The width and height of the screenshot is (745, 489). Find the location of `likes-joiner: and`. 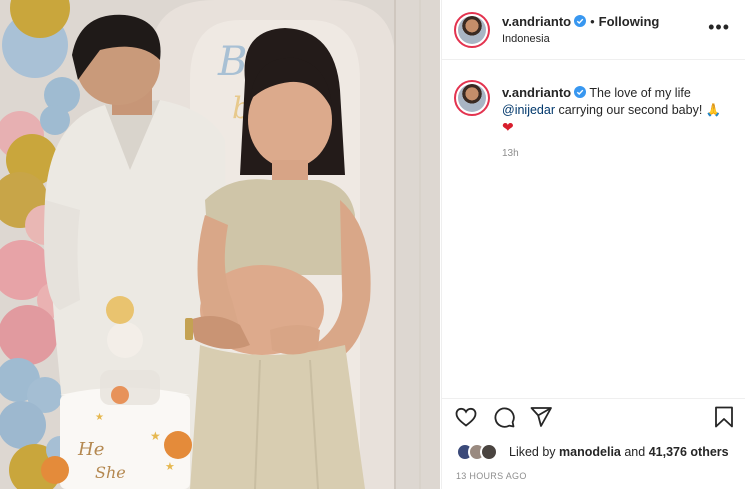

likes-joiner: and is located at coordinates (635, 452).